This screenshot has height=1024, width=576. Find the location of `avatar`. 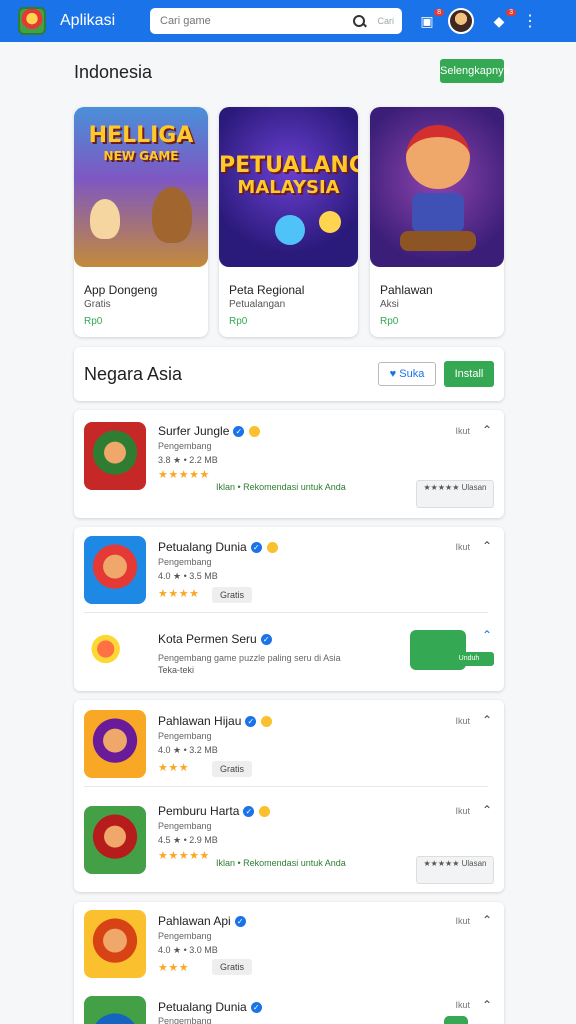

avatar is located at coordinates (461, 21).